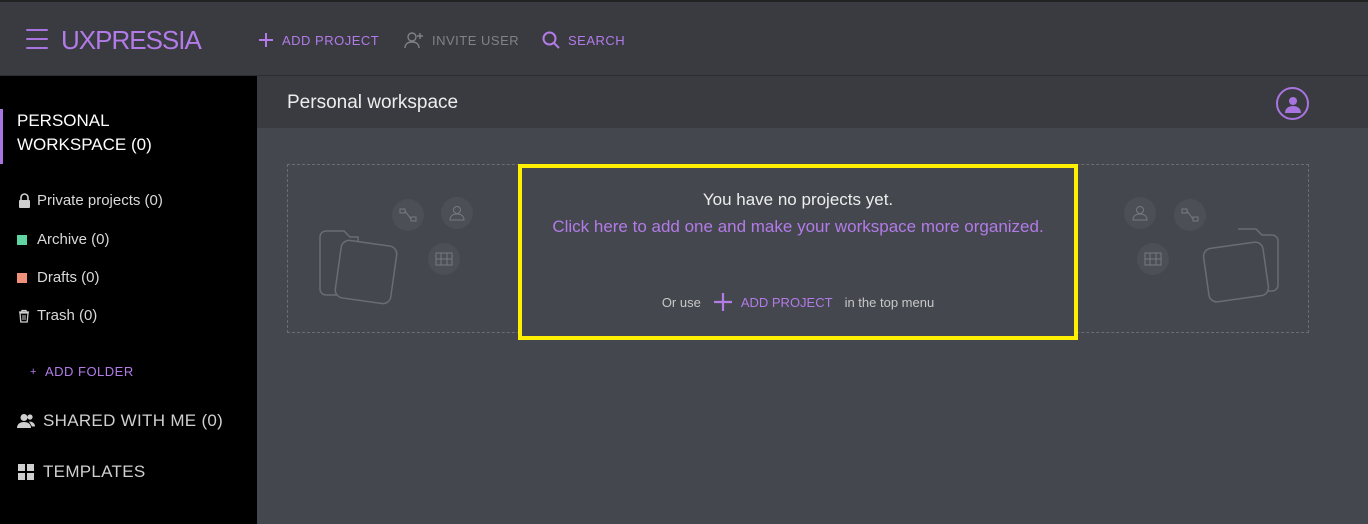 This screenshot has width=1368, height=524. I want to click on search-icon, so click(551, 40).